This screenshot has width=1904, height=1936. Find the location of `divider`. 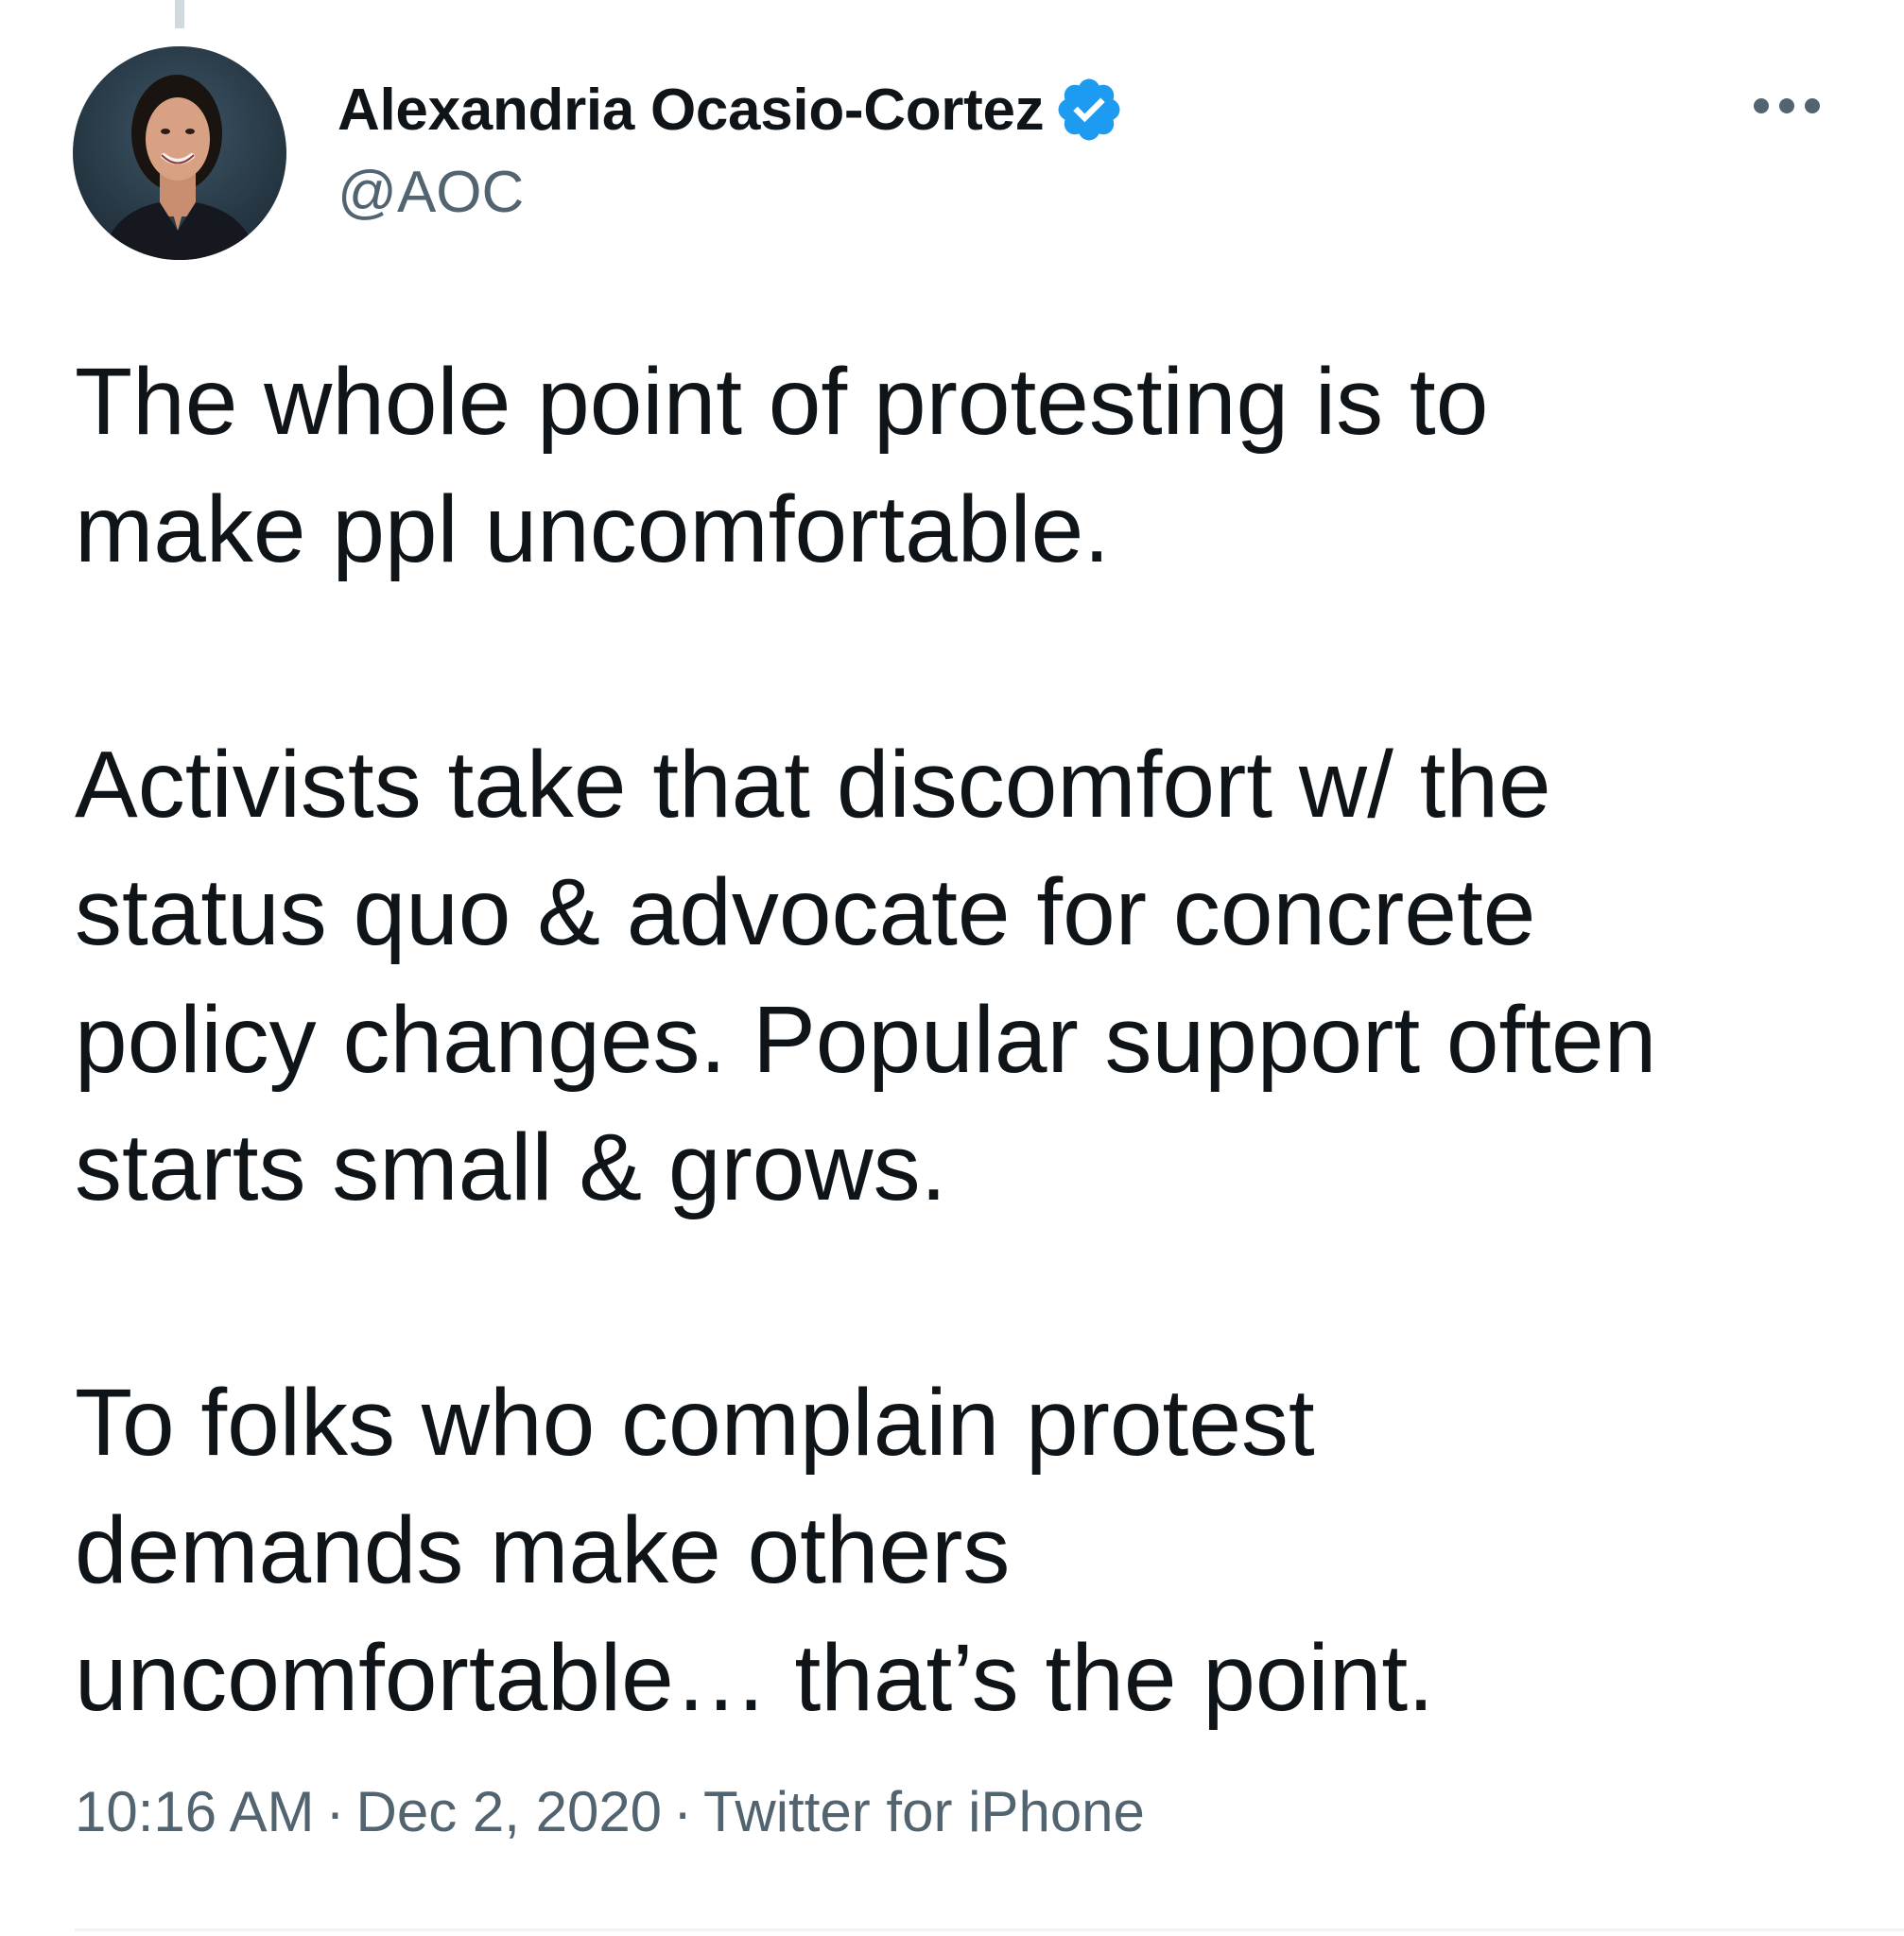

divider is located at coordinates (990, 1929).